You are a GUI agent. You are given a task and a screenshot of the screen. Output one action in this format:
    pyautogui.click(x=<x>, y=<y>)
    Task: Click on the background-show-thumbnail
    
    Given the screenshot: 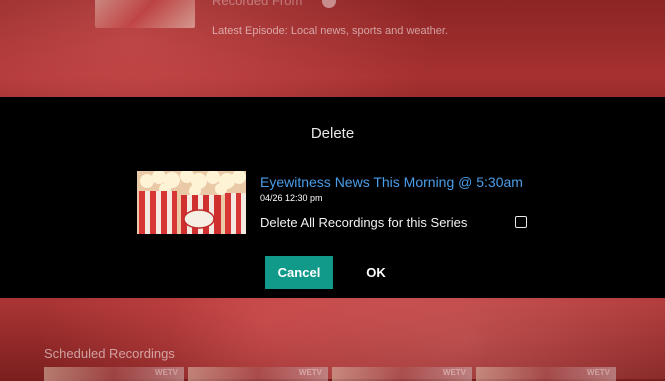 What is the action you would take?
    pyautogui.click(x=145, y=14)
    